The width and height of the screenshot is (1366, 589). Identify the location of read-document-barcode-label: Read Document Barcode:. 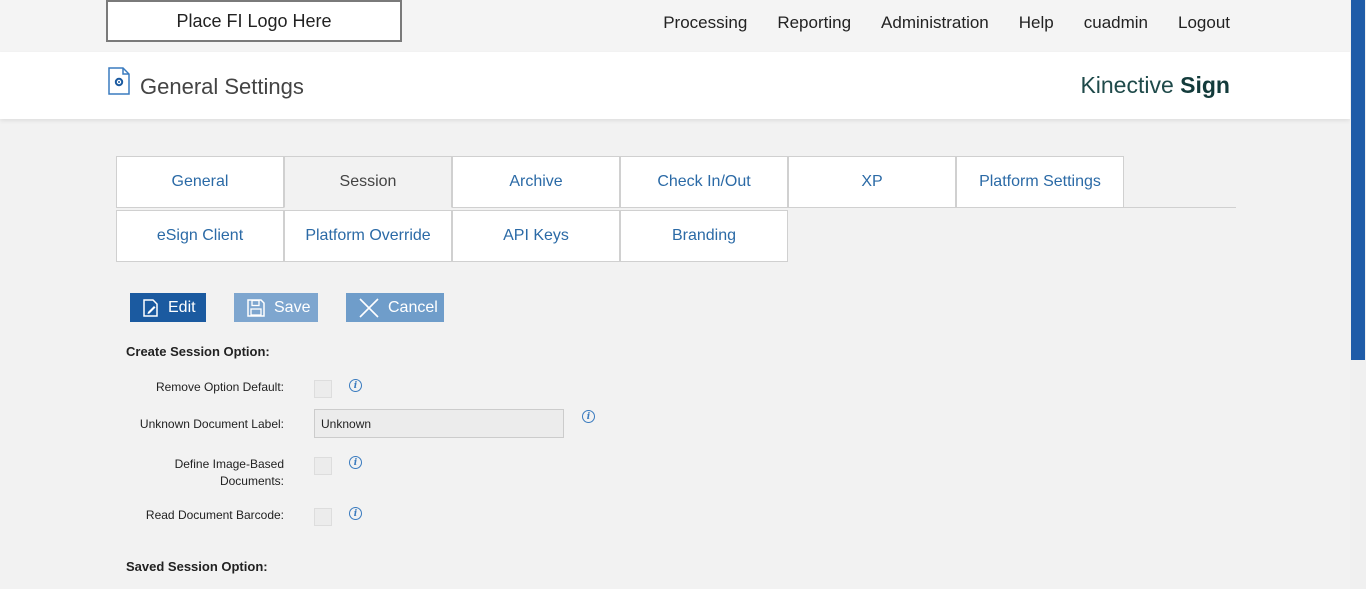
(214, 515).